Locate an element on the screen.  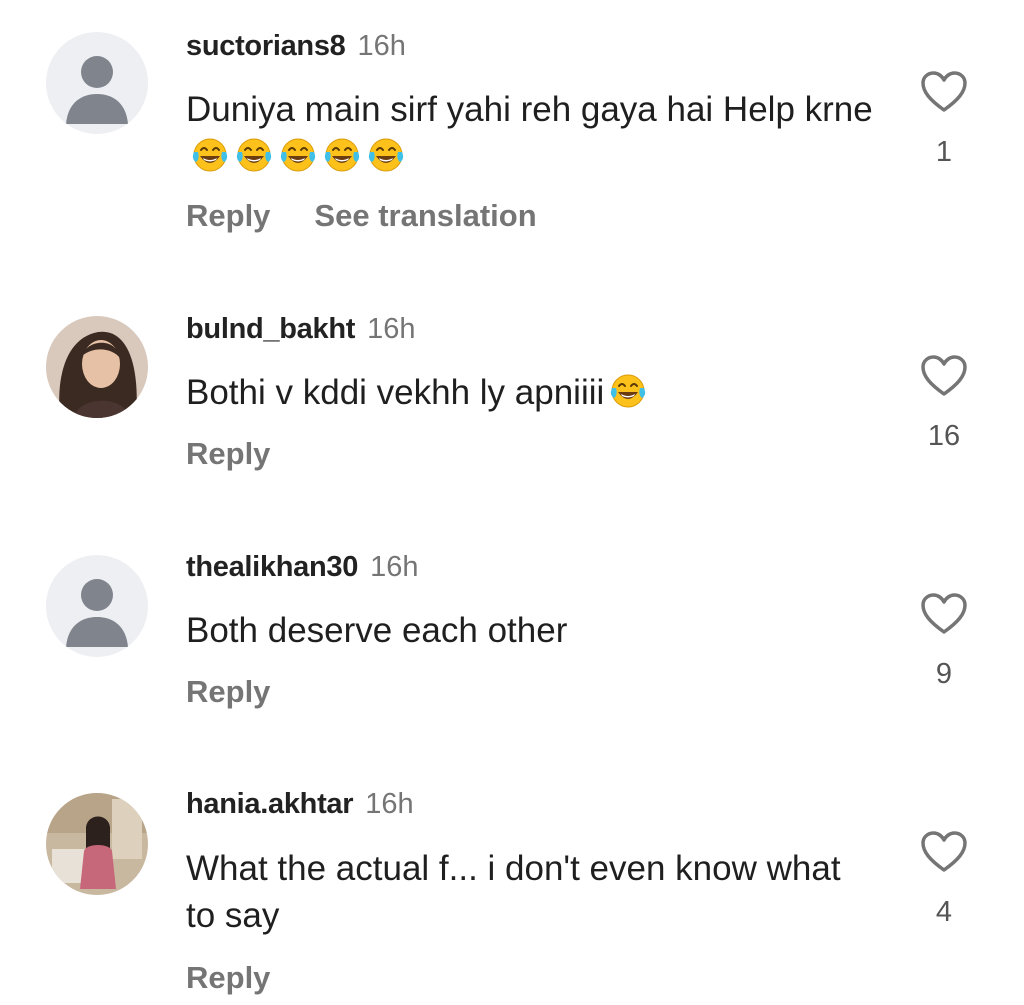
see-translation-button: See translation is located at coordinates (425, 215).